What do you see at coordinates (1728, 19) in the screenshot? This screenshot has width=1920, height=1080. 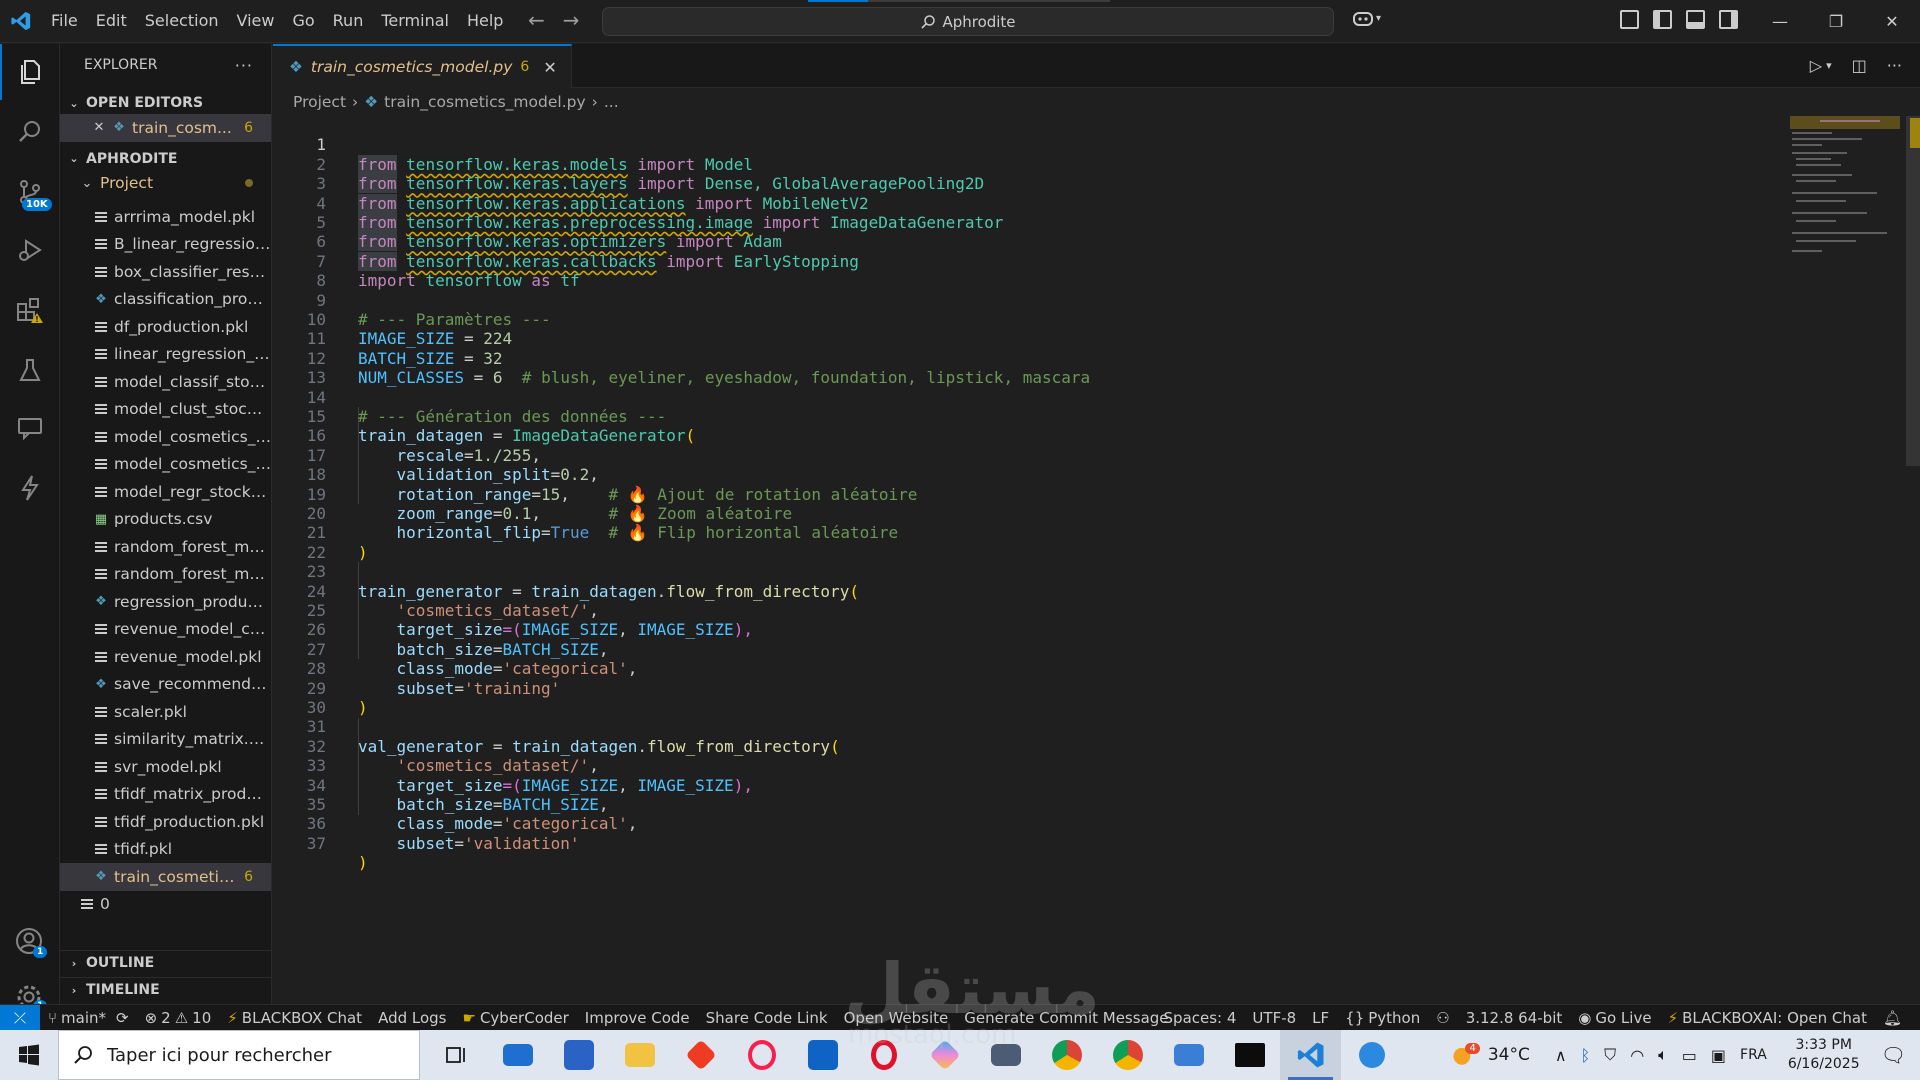 I see `toggle-secondary-sidebar-icon` at bounding box center [1728, 19].